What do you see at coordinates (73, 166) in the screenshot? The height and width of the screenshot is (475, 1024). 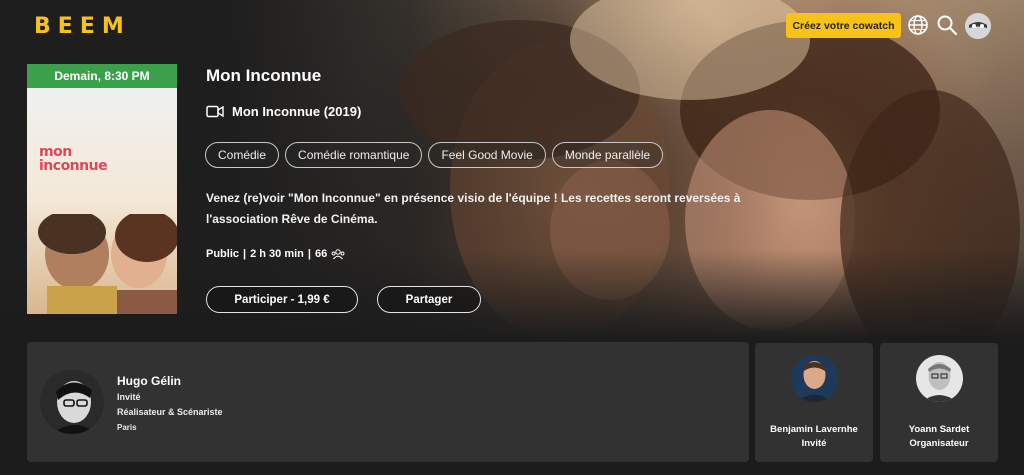 I see `poster-title: inconnue` at bounding box center [73, 166].